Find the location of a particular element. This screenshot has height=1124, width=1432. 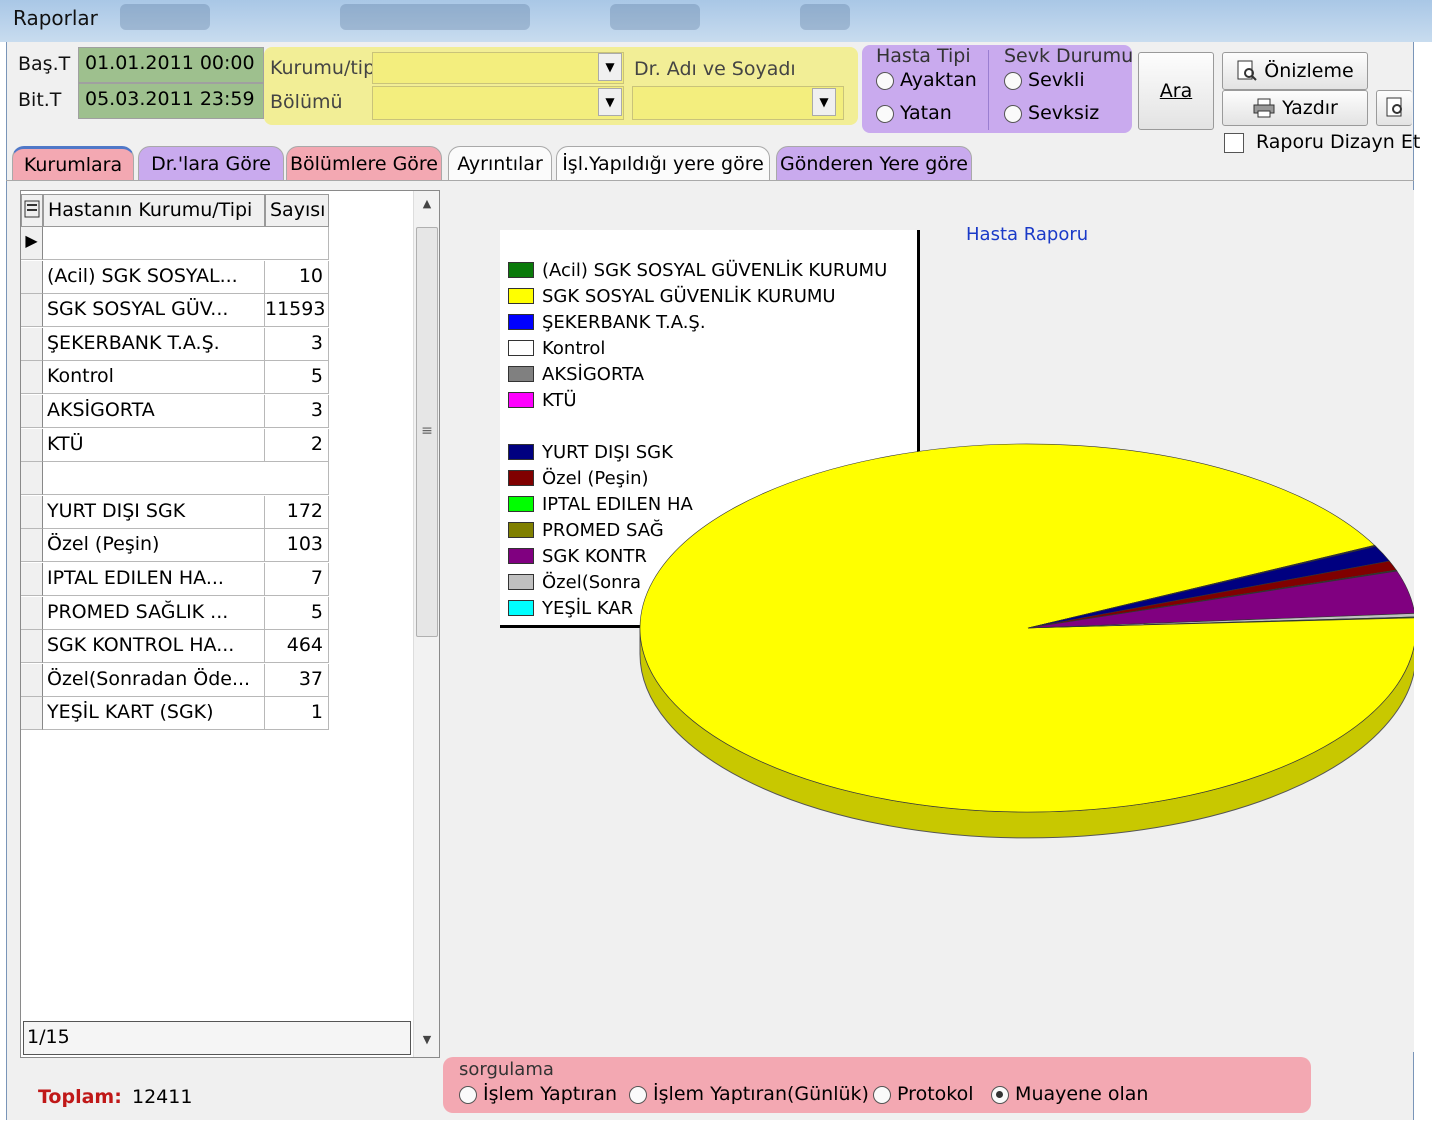

radio-label: İşlem Yaptıran is located at coordinates (550, 1094).